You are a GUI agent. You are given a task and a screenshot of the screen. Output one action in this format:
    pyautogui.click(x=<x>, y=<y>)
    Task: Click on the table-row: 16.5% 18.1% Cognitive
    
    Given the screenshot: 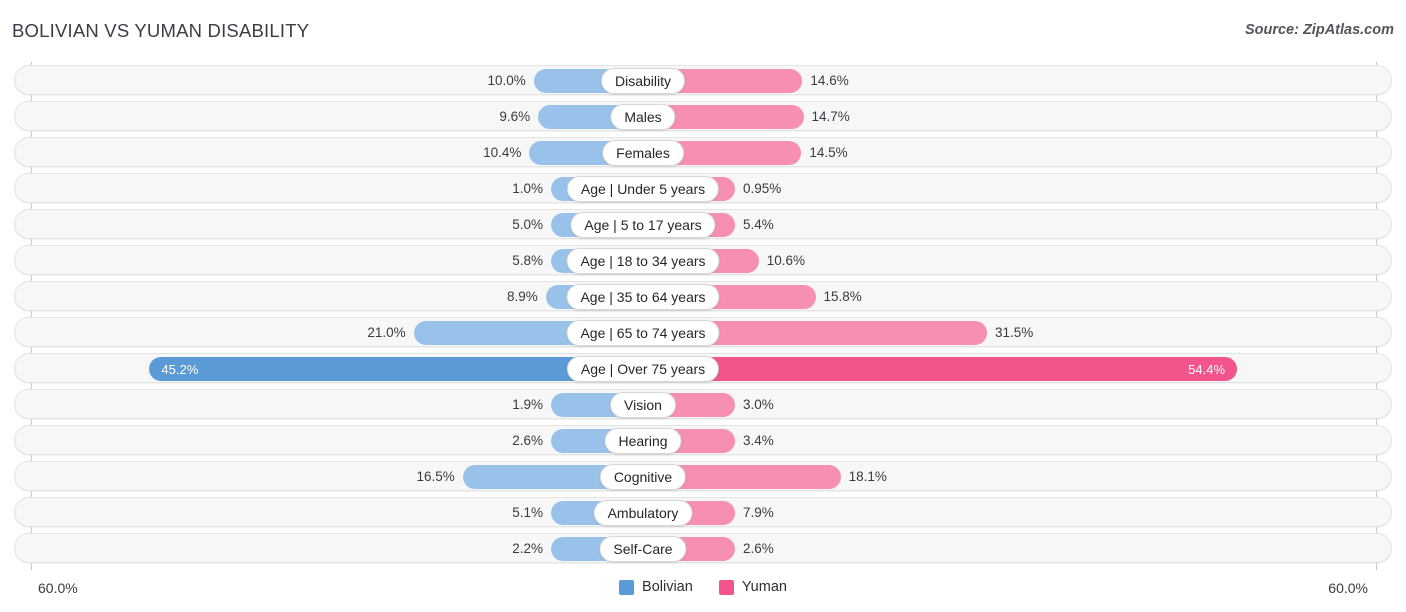 What is the action you would take?
    pyautogui.click(x=703, y=476)
    